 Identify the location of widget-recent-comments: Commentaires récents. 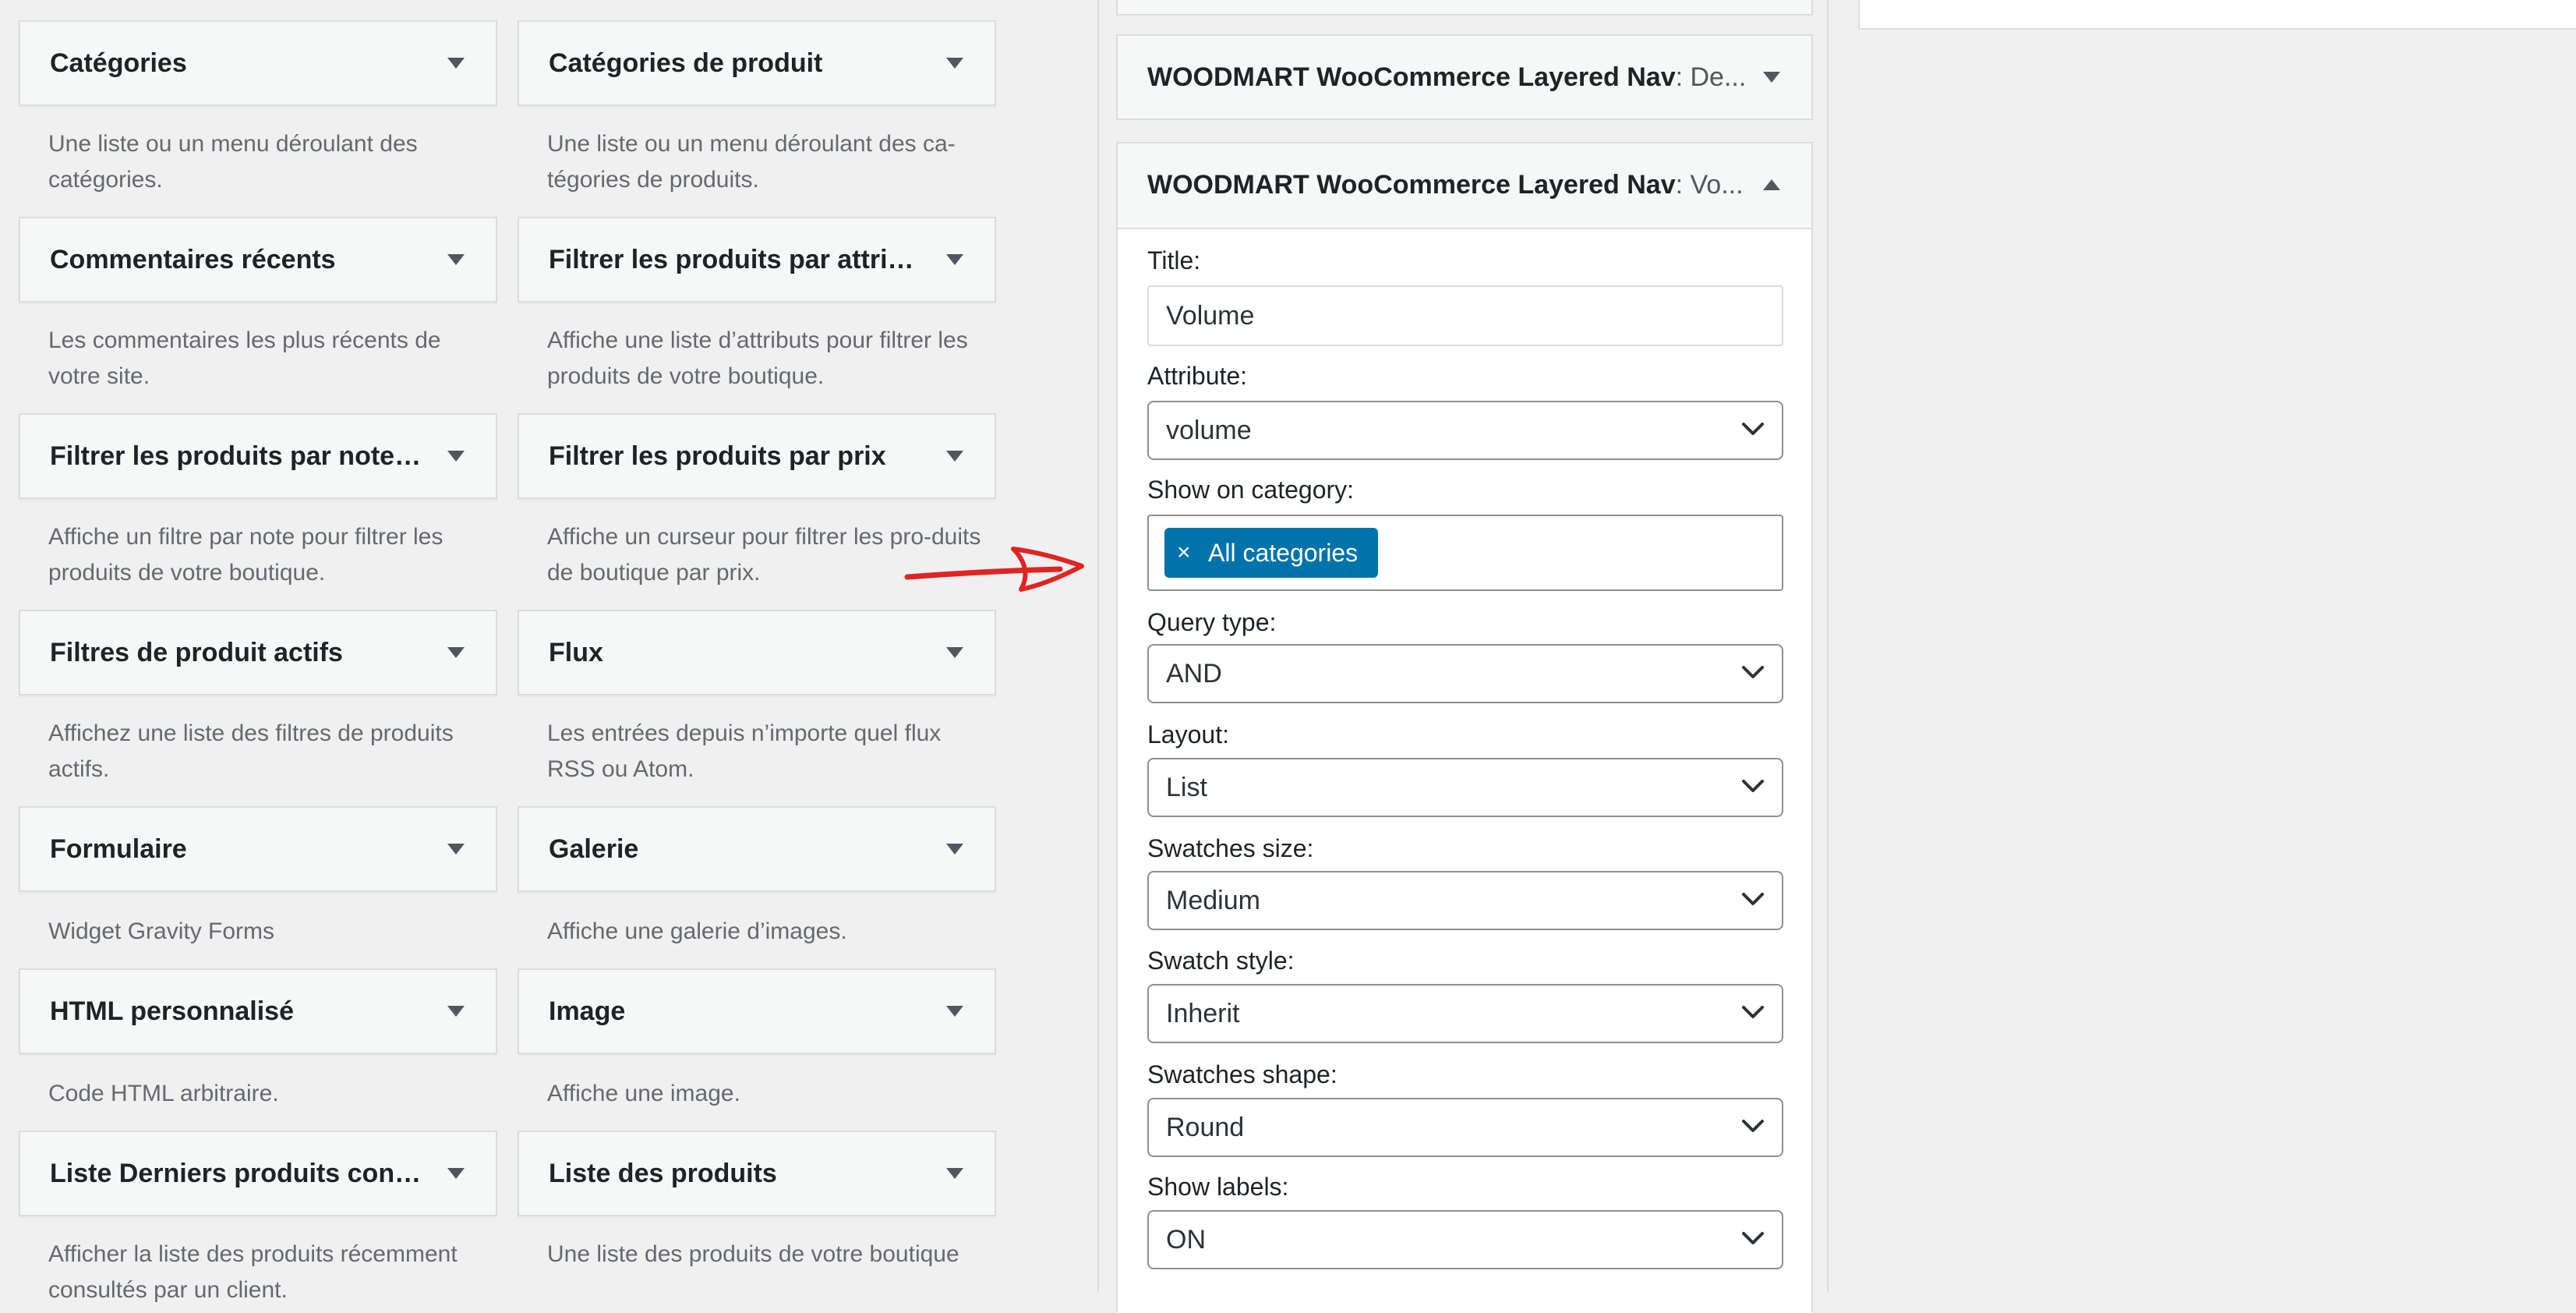
(258, 260).